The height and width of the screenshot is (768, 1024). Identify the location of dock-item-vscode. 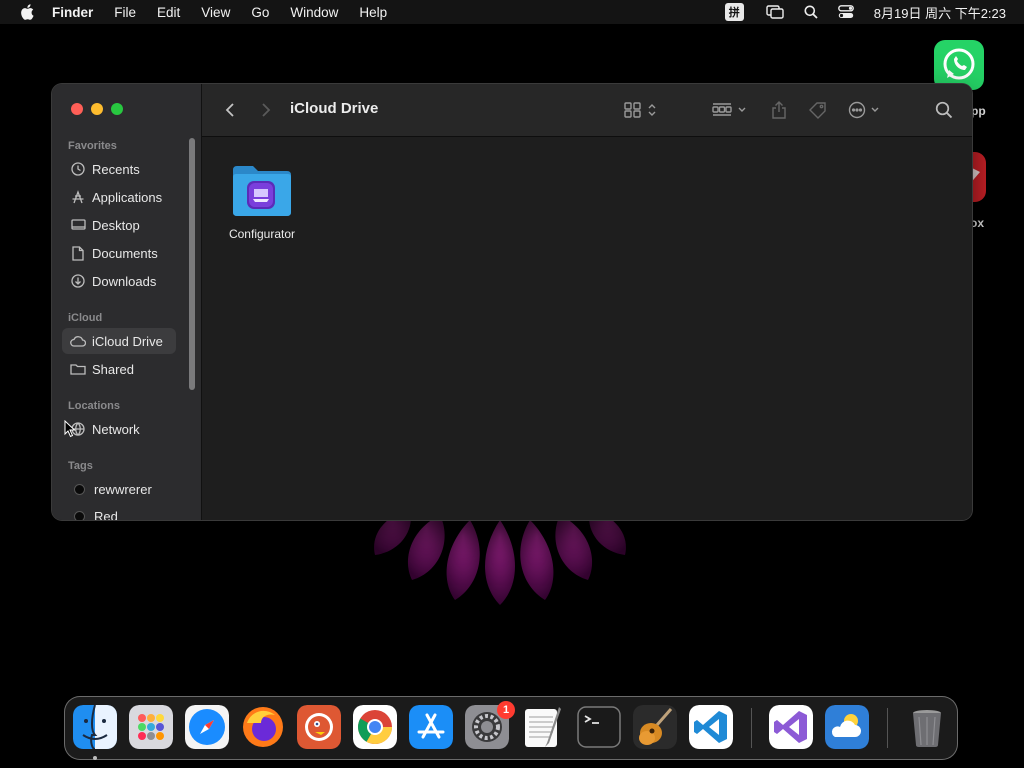
(711, 727).